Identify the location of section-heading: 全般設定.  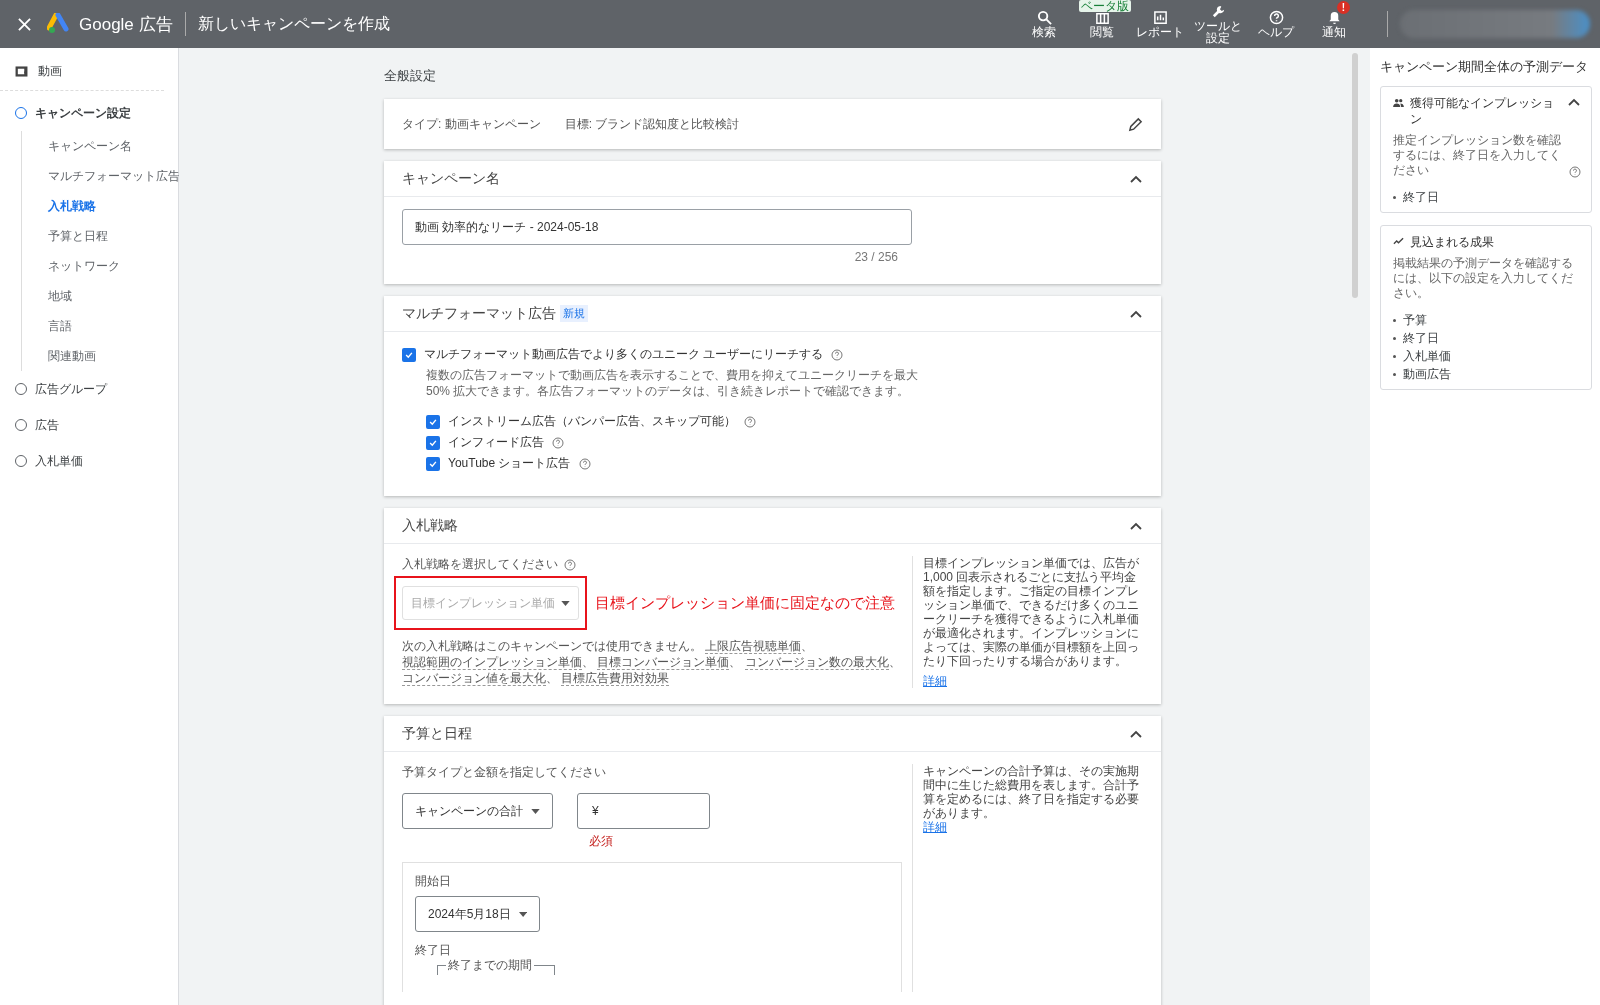
(410, 76).